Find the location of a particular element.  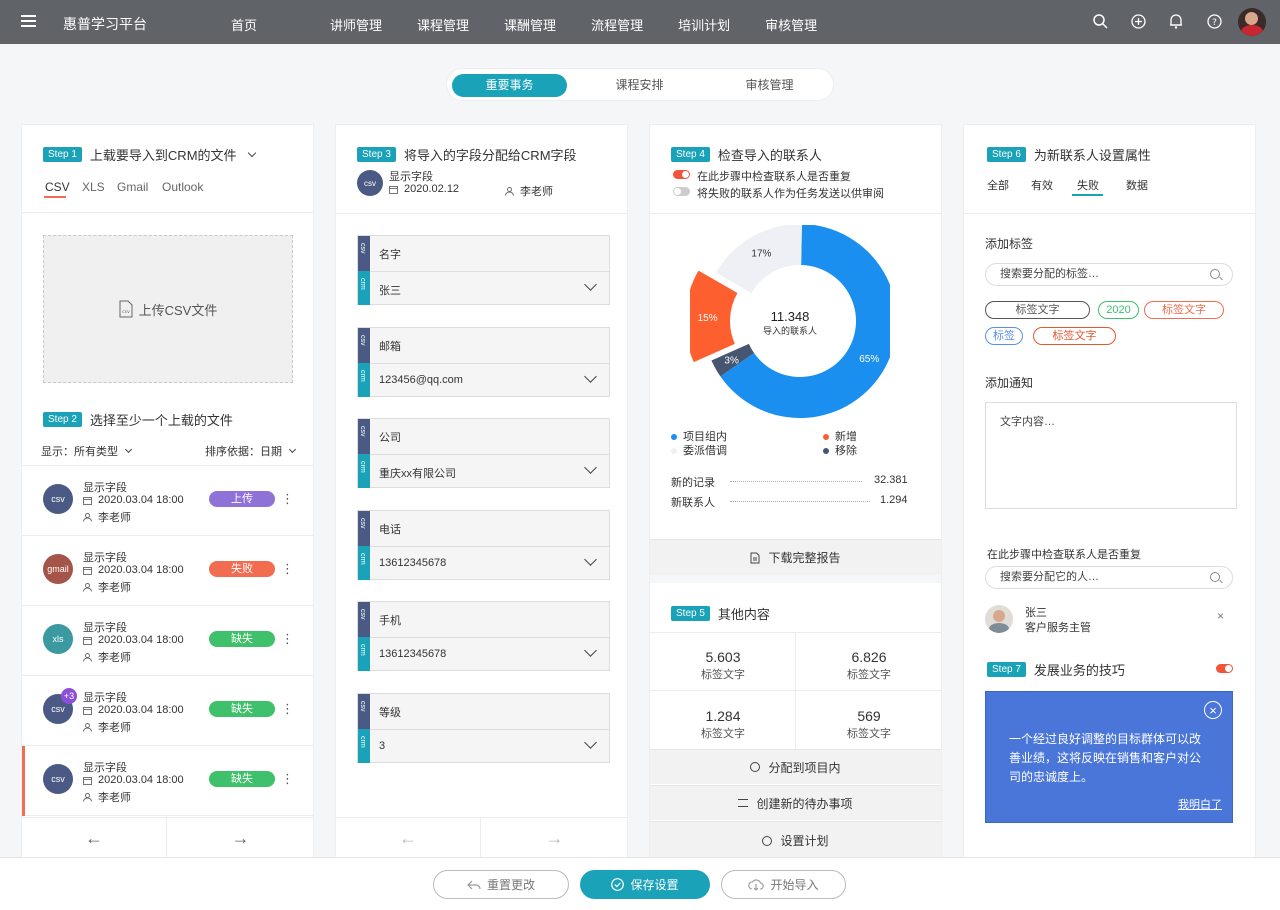

assign-project-button: 分配到项目内 is located at coordinates (795, 766).